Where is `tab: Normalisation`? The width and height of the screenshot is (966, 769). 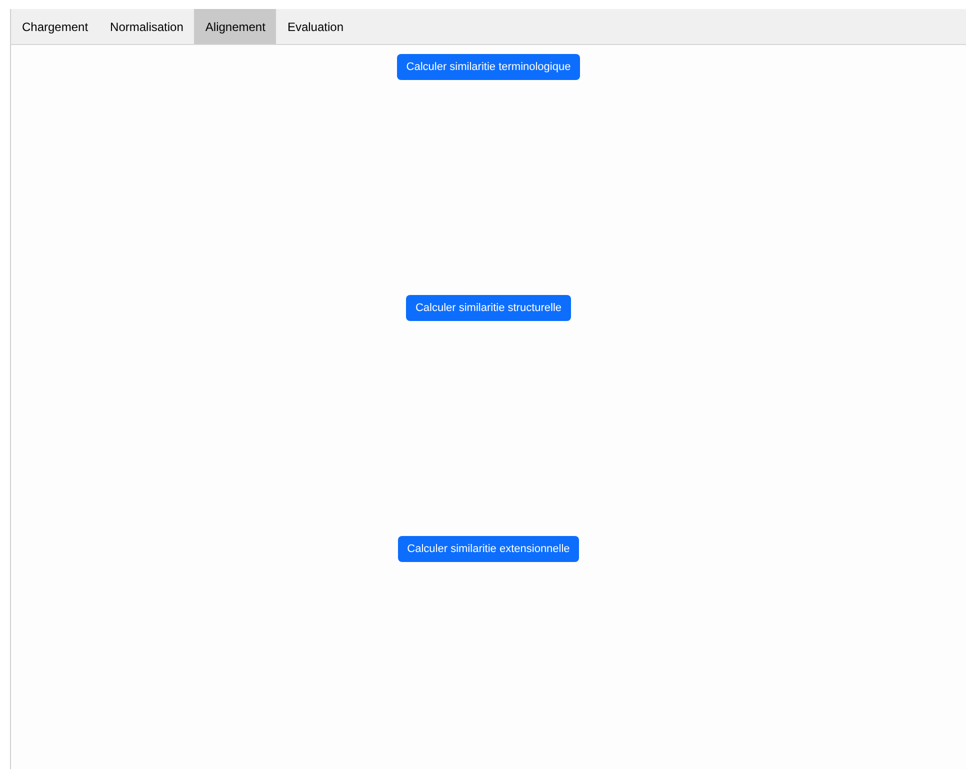
tab: Normalisation is located at coordinates (146, 26).